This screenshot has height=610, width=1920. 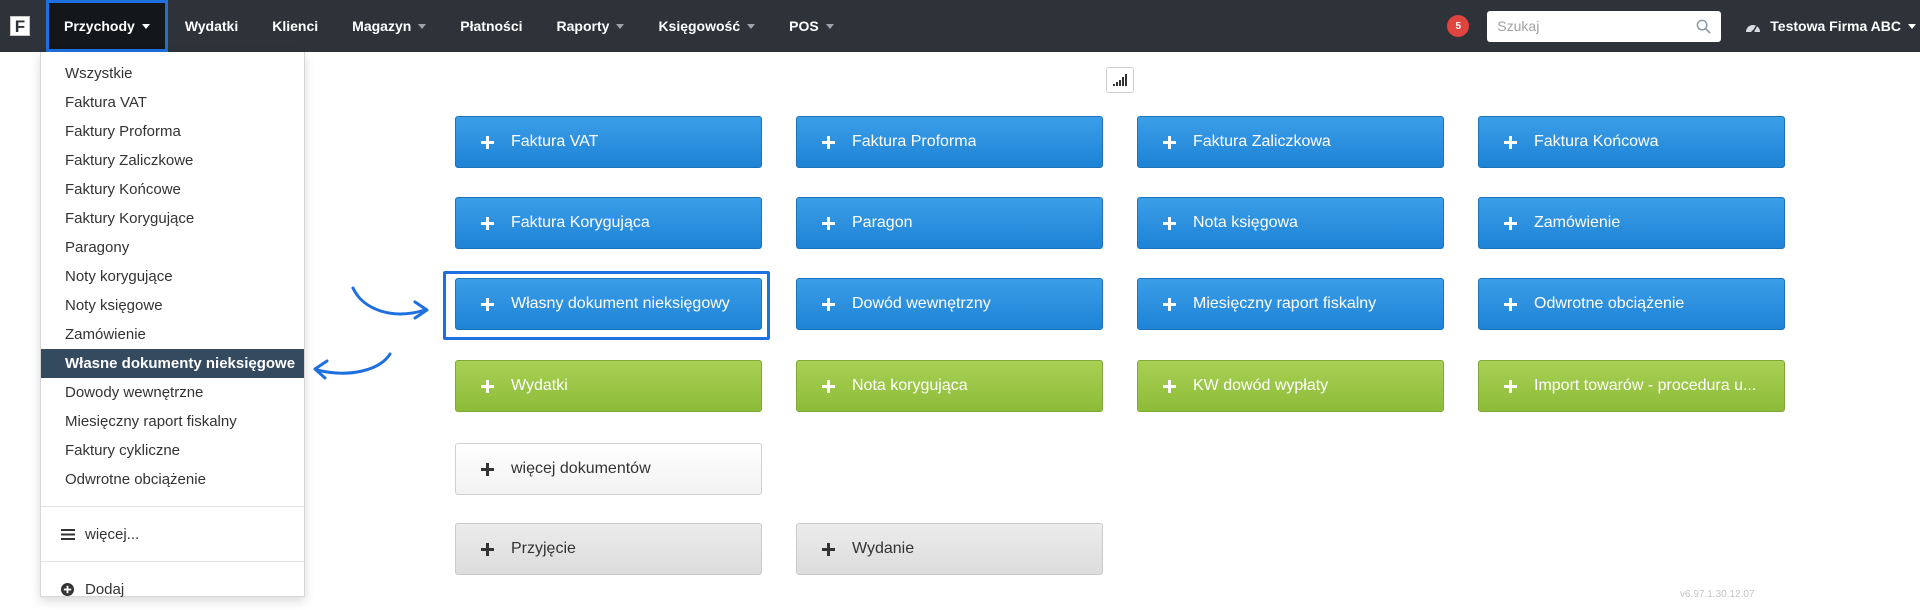 What do you see at coordinates (172, 589) in the screenshot?
I see `menu-item-dodaj: Dodaj` at bounding box center [172, 589].